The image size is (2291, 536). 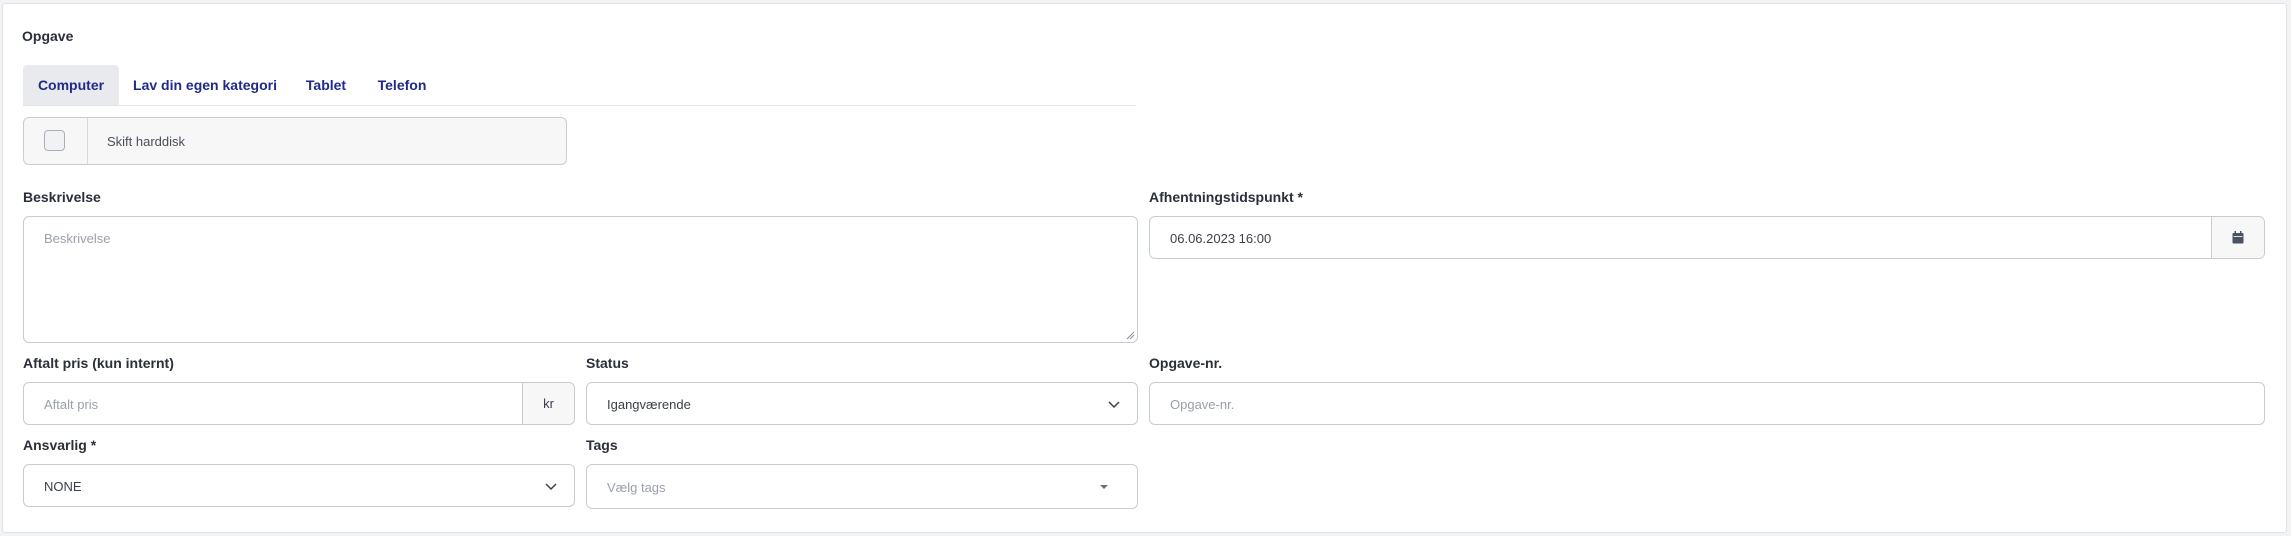 I want to click on tags-label: Tags, so click(x=602, y=445).